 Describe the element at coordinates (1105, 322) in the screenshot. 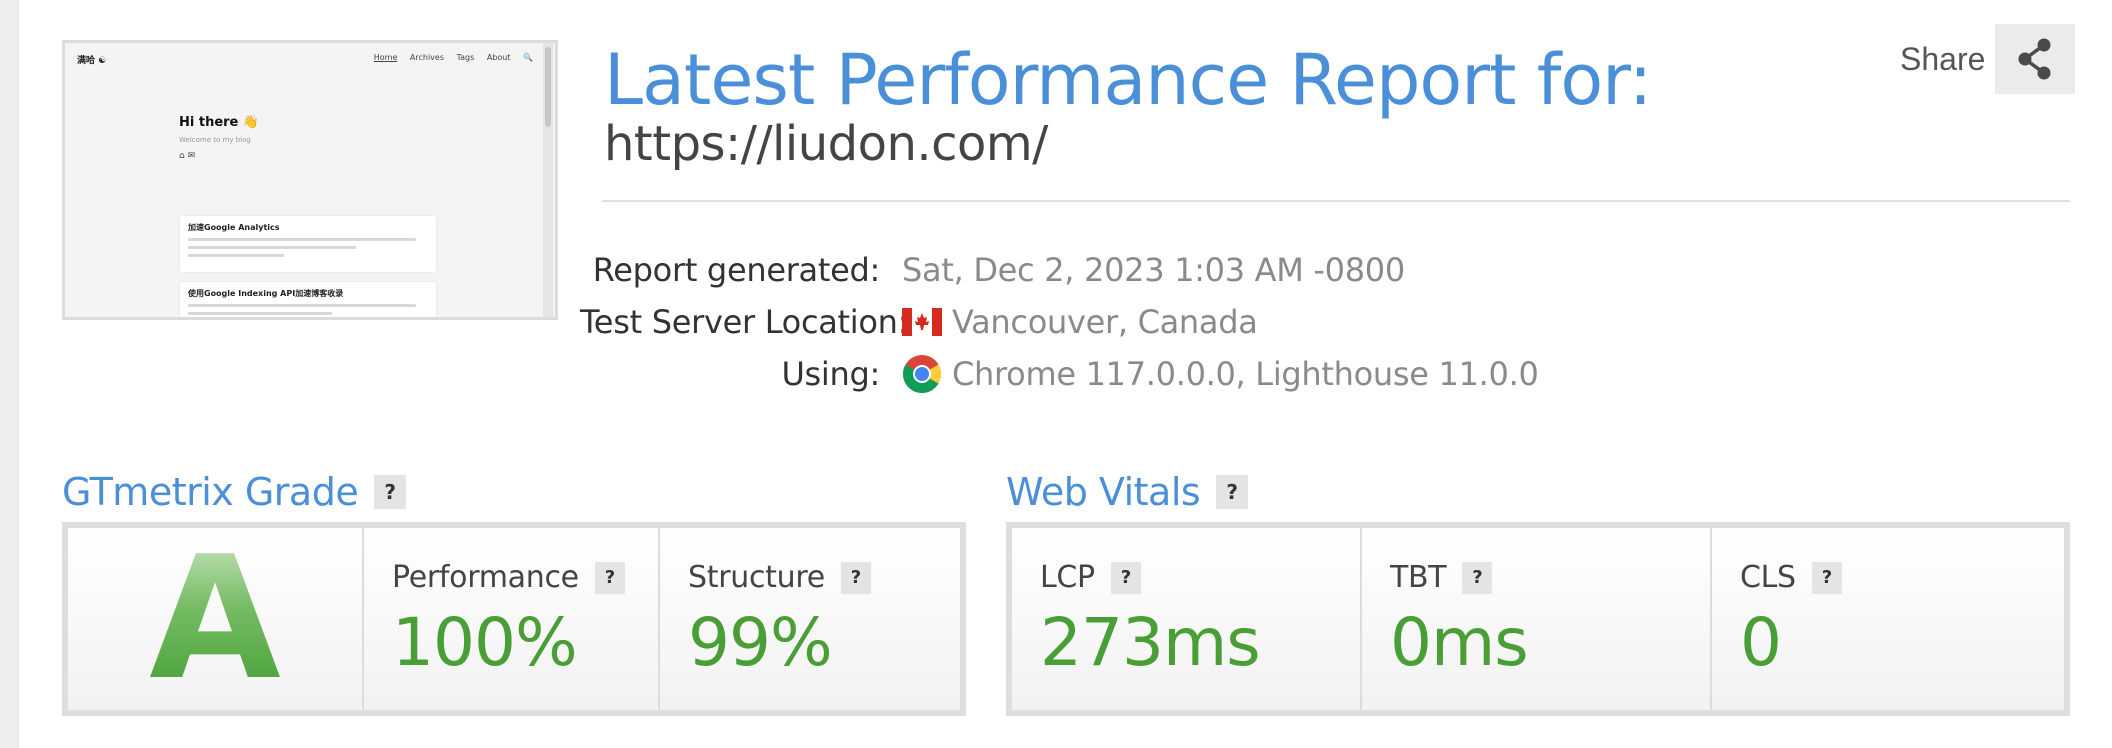

I see `server-location-text: Vancouver, Canada` at that location.